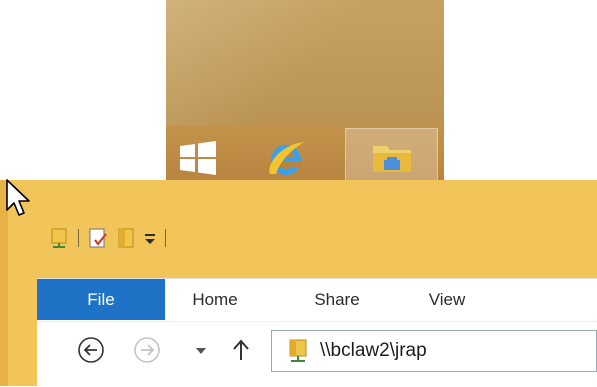 The height and width of the screenshot is (387, 597). I want to click on windows-logo-icon, so click(198, 158).